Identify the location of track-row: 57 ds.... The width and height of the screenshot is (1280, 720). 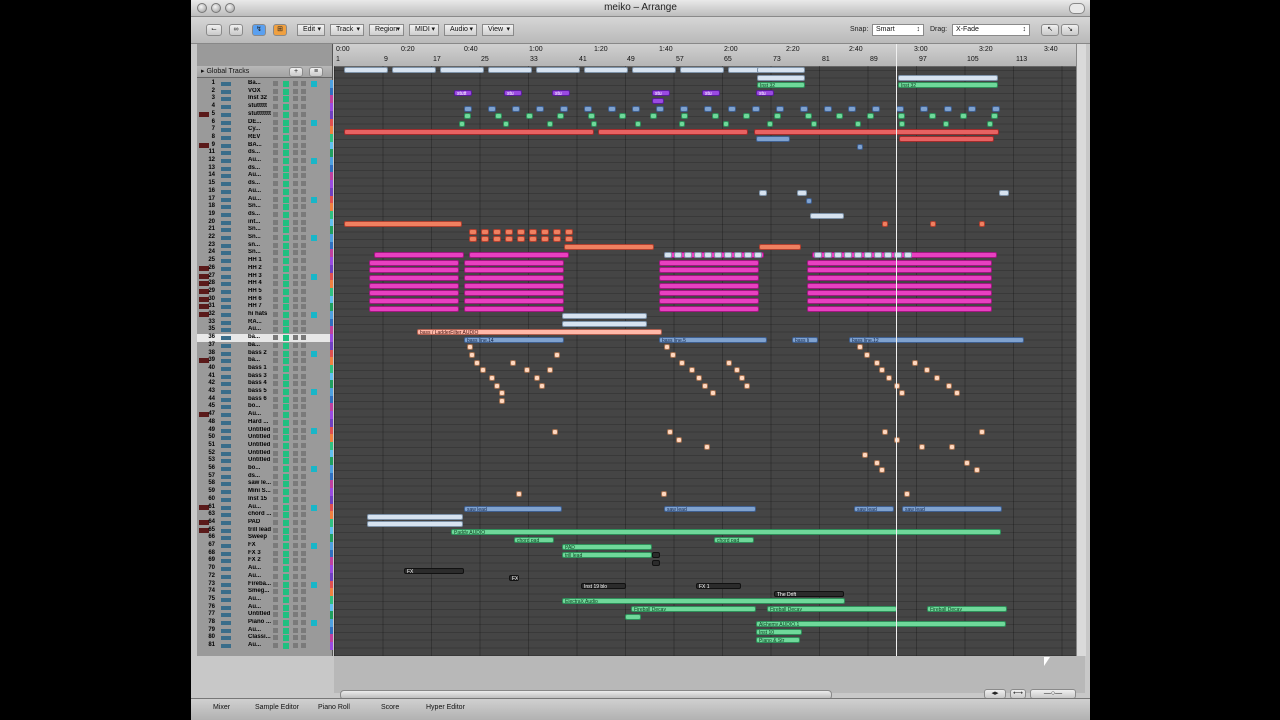
(265, 476).